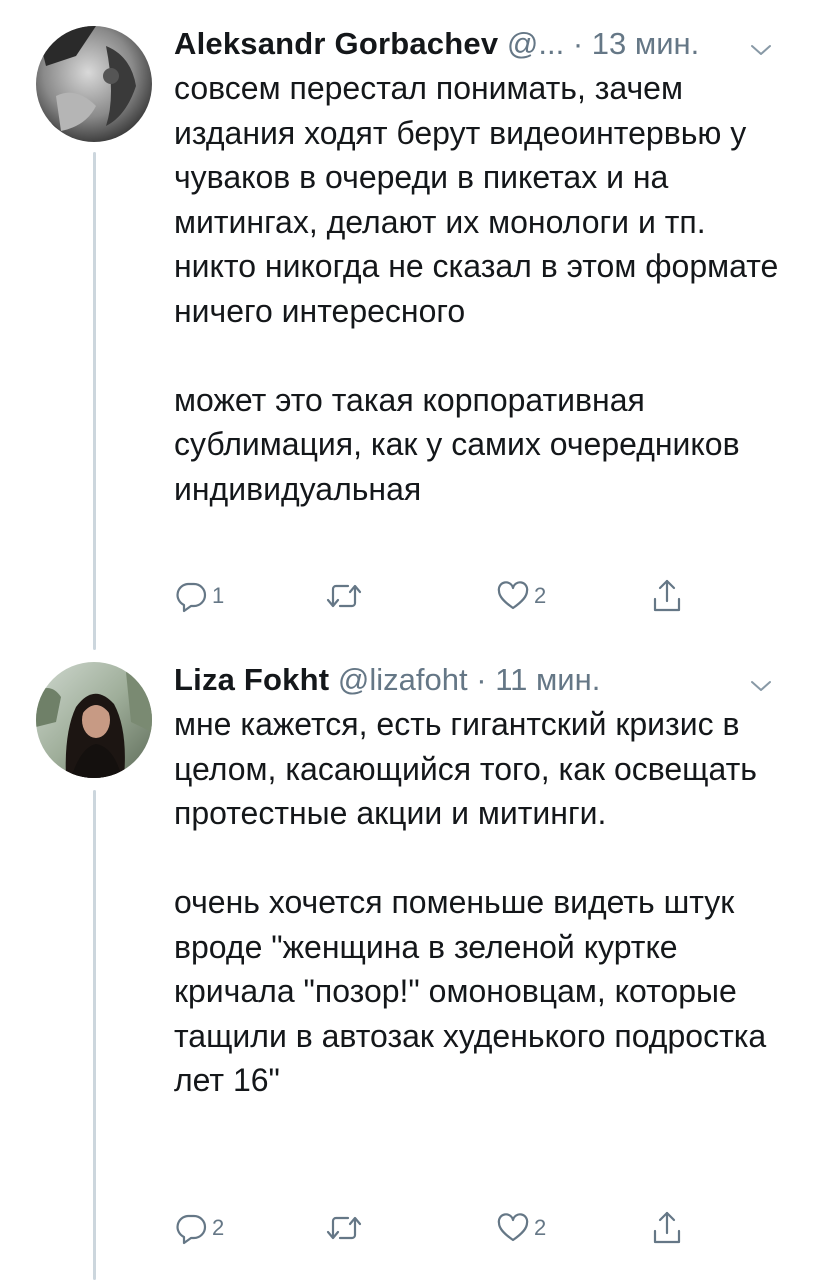 Image resolution: width=814 pixels, height=1280 pixels. What do you see at coordinates (474, 680) in the screenshot?
I see `tweet-header: Liza Fokht @lizafoht · 11 мин.` at bounding box center [474, 680].